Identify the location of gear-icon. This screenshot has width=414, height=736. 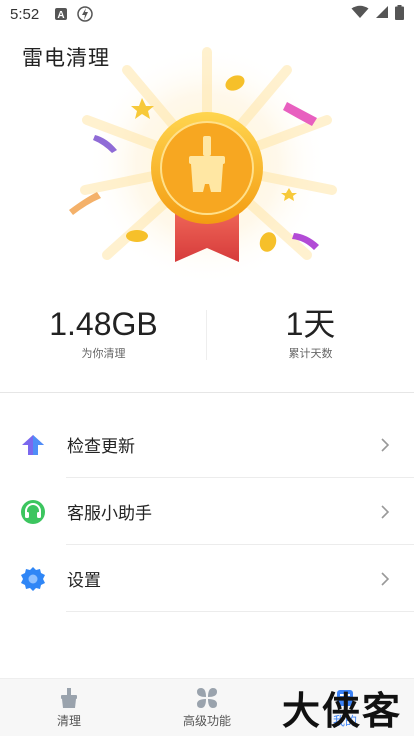
(33, 579).